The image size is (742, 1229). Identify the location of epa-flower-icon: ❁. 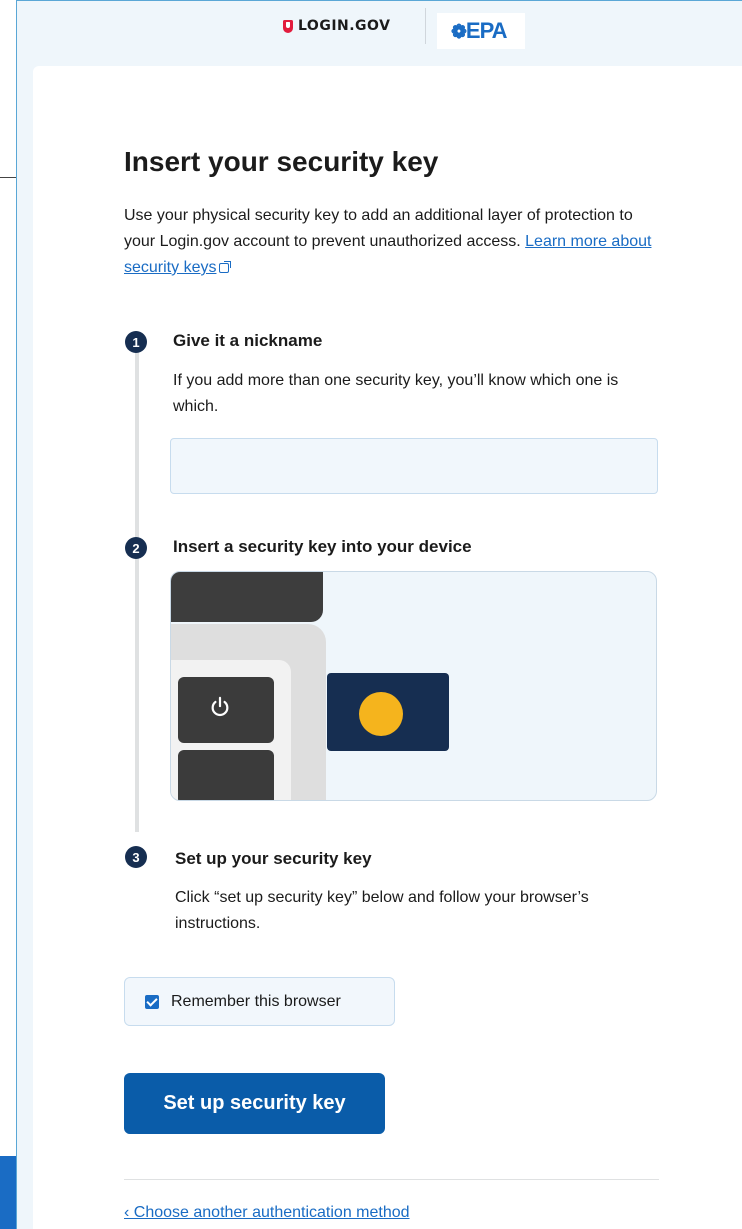
(459, 32).